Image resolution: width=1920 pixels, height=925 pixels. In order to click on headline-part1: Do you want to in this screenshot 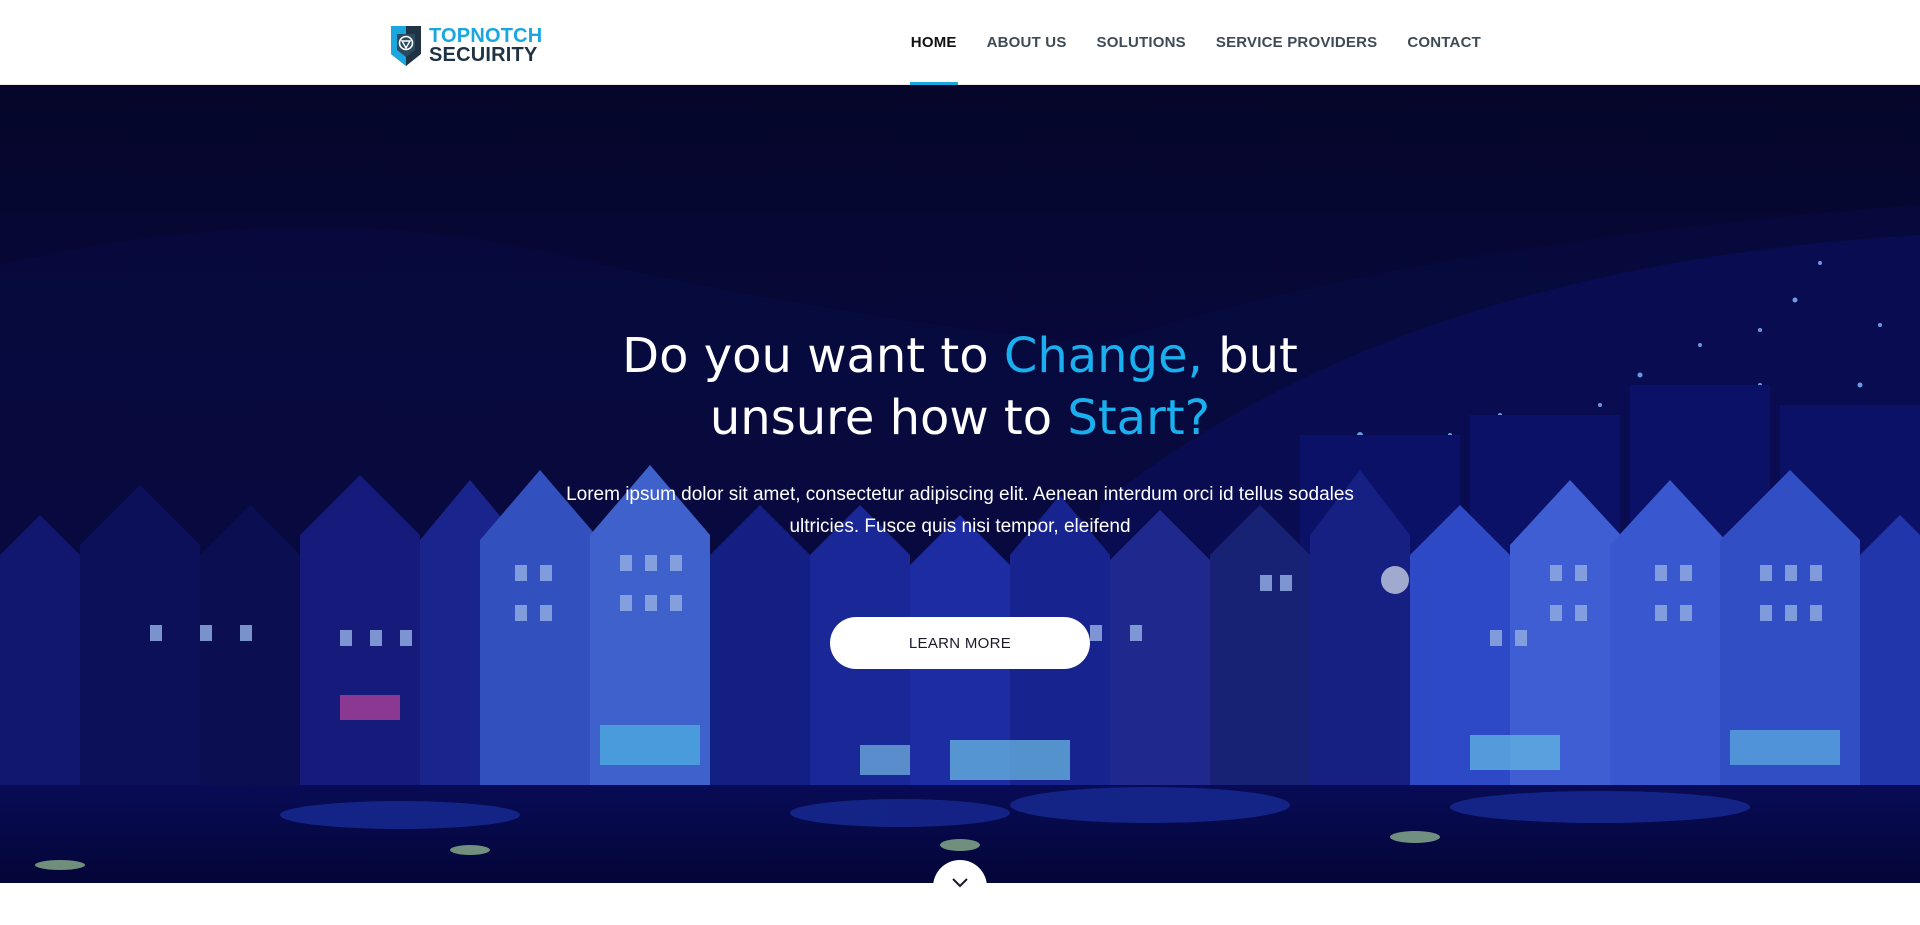, I will do `click(813, 356)`.